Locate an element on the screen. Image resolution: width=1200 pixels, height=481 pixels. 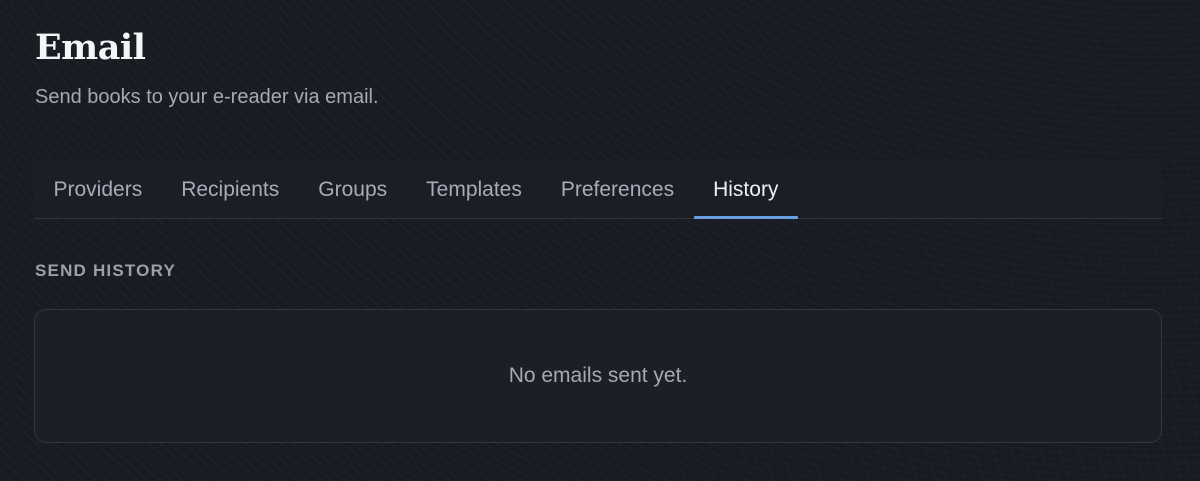
page-title: Email is located at coordinates (90, 47).